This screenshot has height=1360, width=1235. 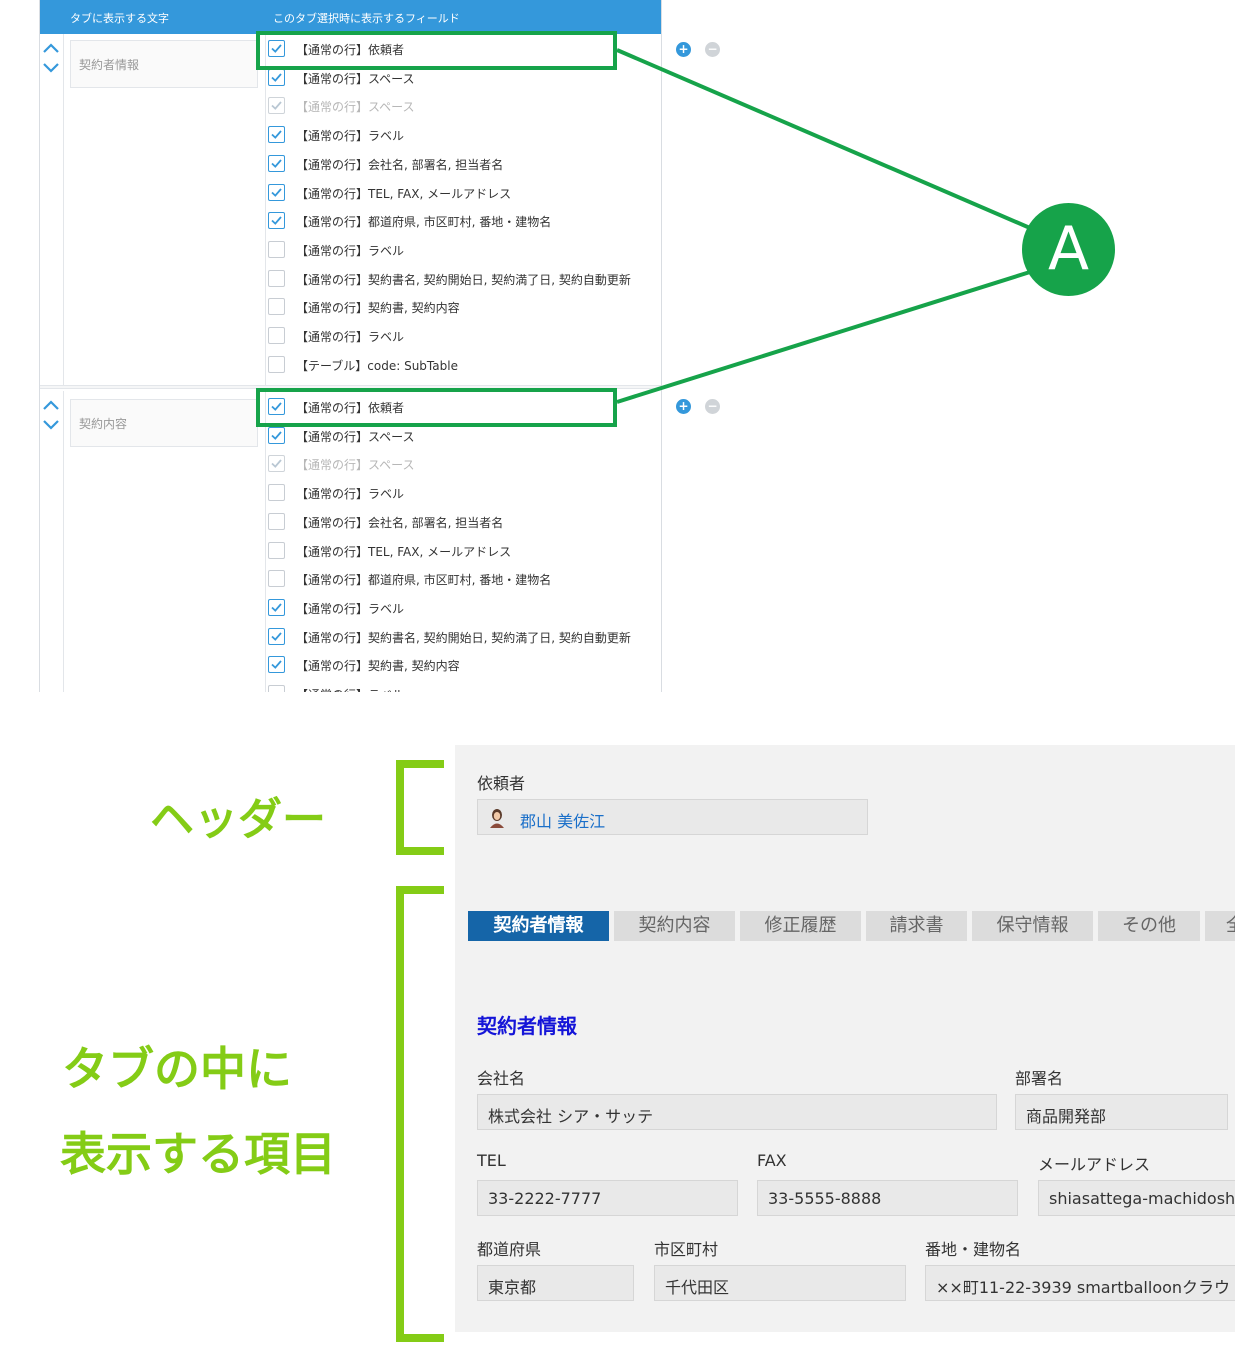 I want to click on header-bracket, so click(x=420, y=807).